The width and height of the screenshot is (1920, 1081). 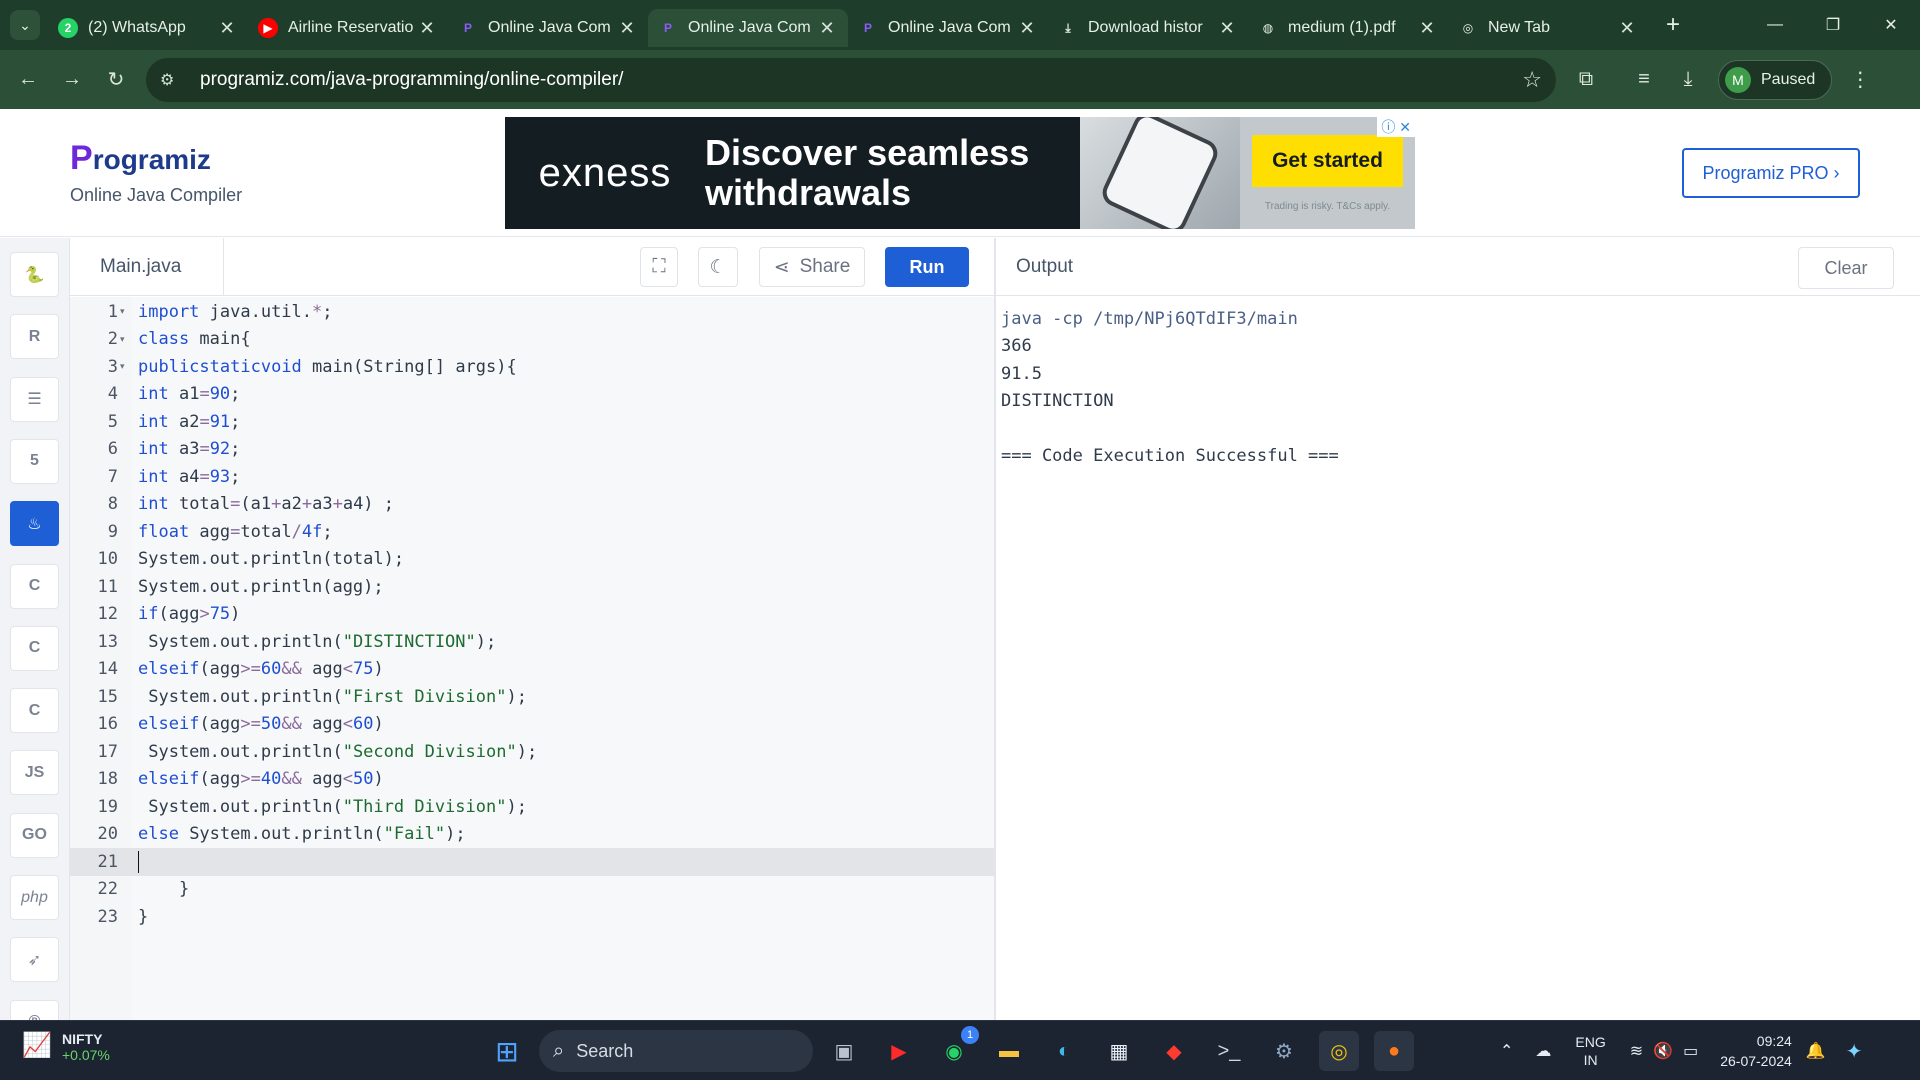 I want to click on sql-icon: ☰, so click(x=34, y=399).